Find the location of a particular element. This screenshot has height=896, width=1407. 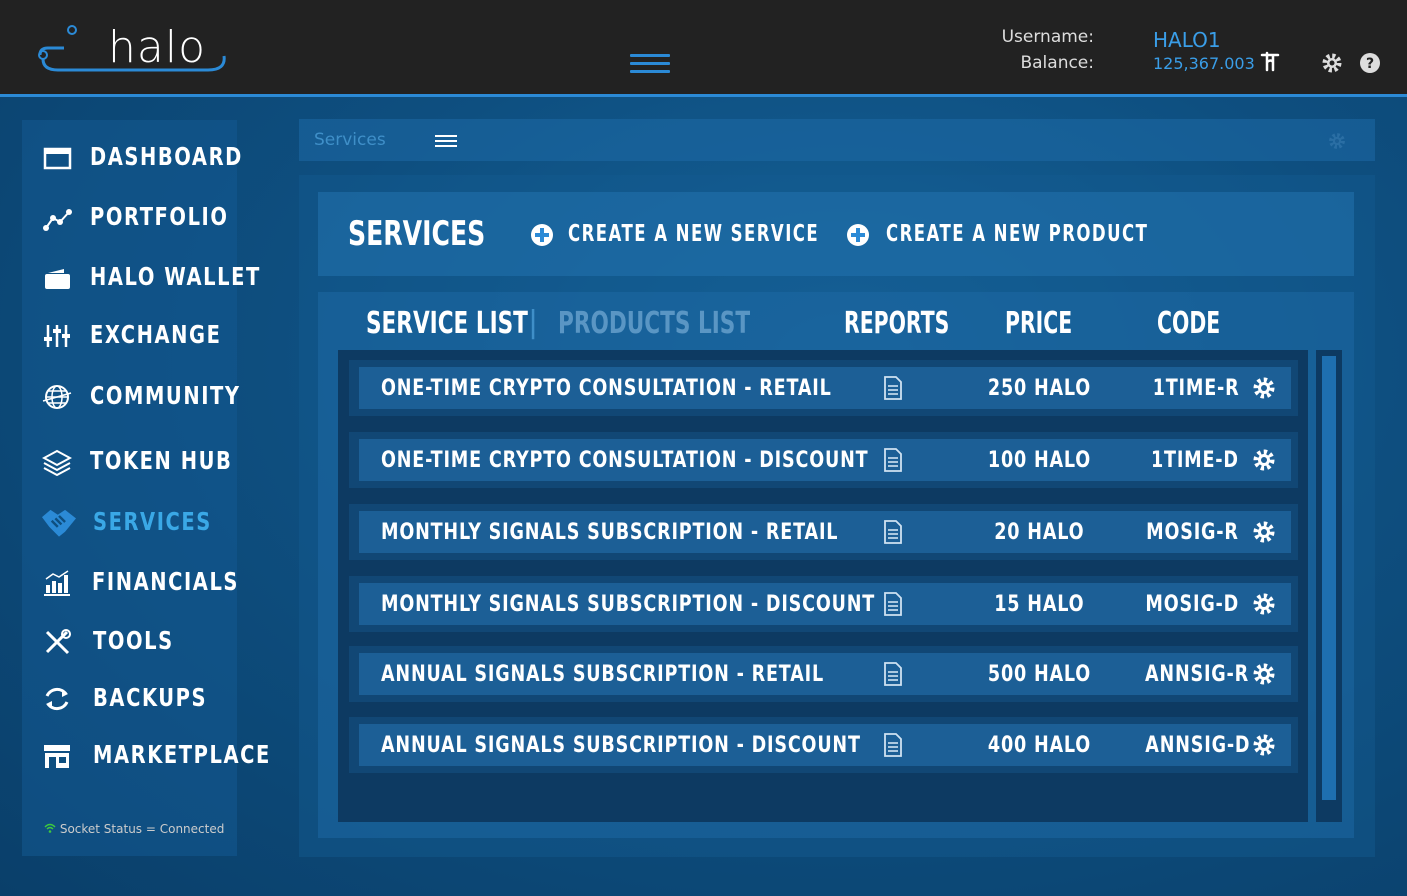

scrollbar-thumb is located at coordinates (1329, 578).